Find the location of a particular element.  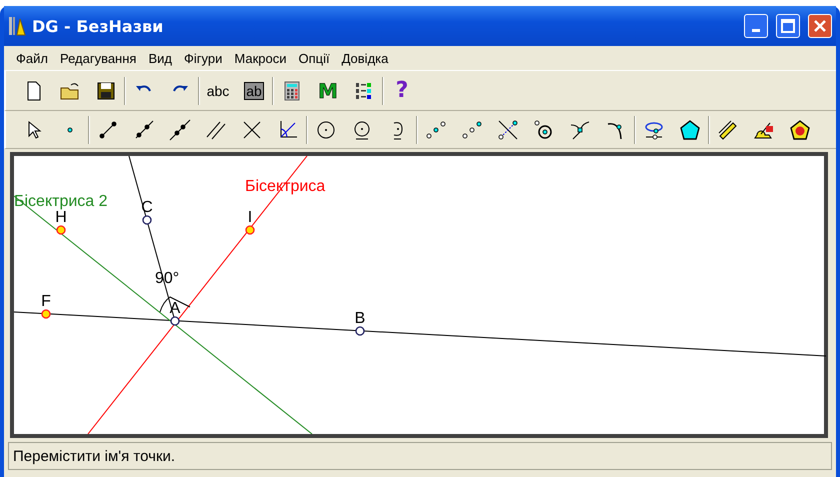

menu-item: Опції is located at coordinates (314, 58).